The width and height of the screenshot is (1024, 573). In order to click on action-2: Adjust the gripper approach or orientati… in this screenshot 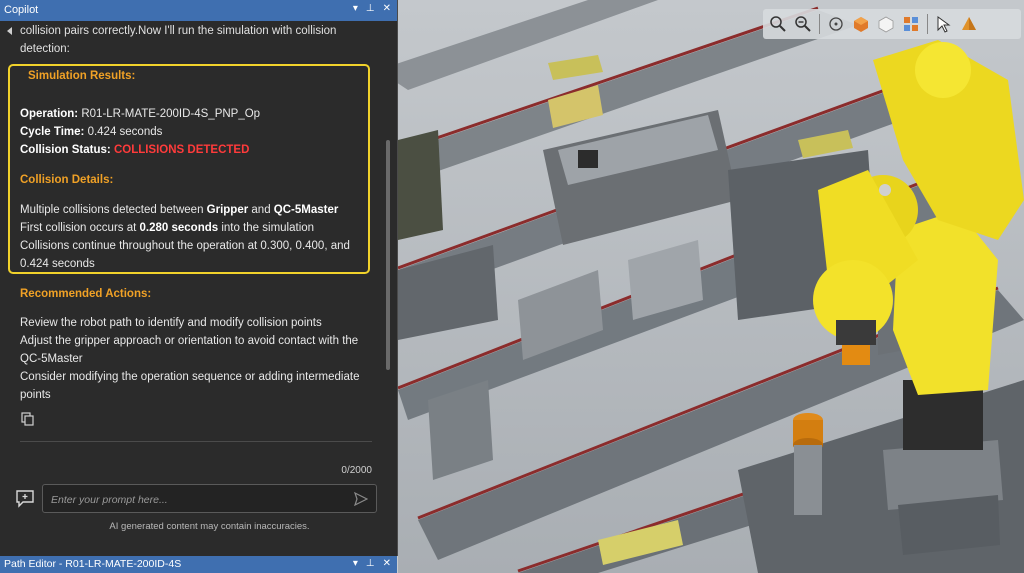, I will do `click(197, 350)`.